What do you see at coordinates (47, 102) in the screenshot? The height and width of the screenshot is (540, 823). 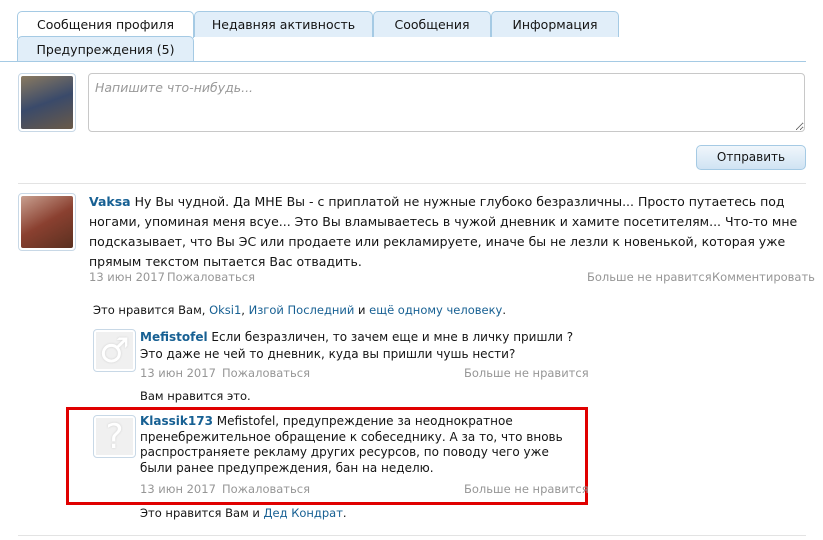 I see `my-avatar` at bounding box center [47, 102].